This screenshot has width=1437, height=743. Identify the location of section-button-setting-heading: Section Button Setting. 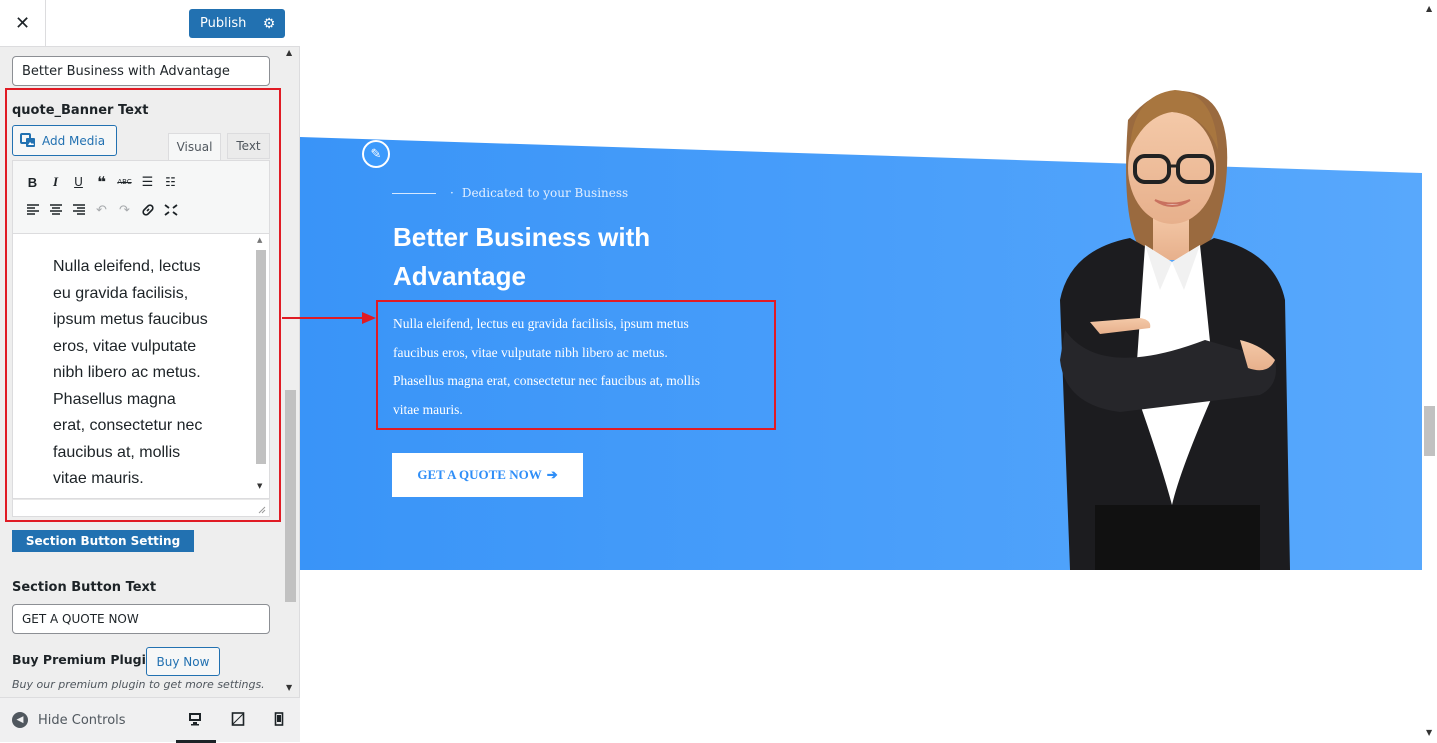
(103, 541).